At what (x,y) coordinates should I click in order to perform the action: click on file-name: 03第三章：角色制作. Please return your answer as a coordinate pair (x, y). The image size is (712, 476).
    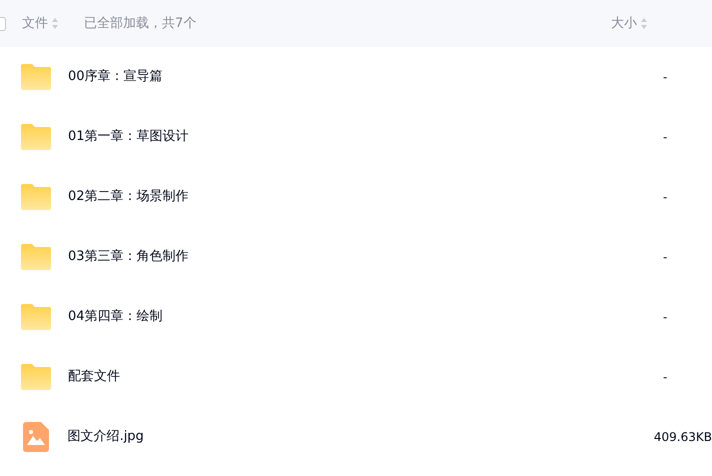
    Looking at the image, I should click on (365, 257).